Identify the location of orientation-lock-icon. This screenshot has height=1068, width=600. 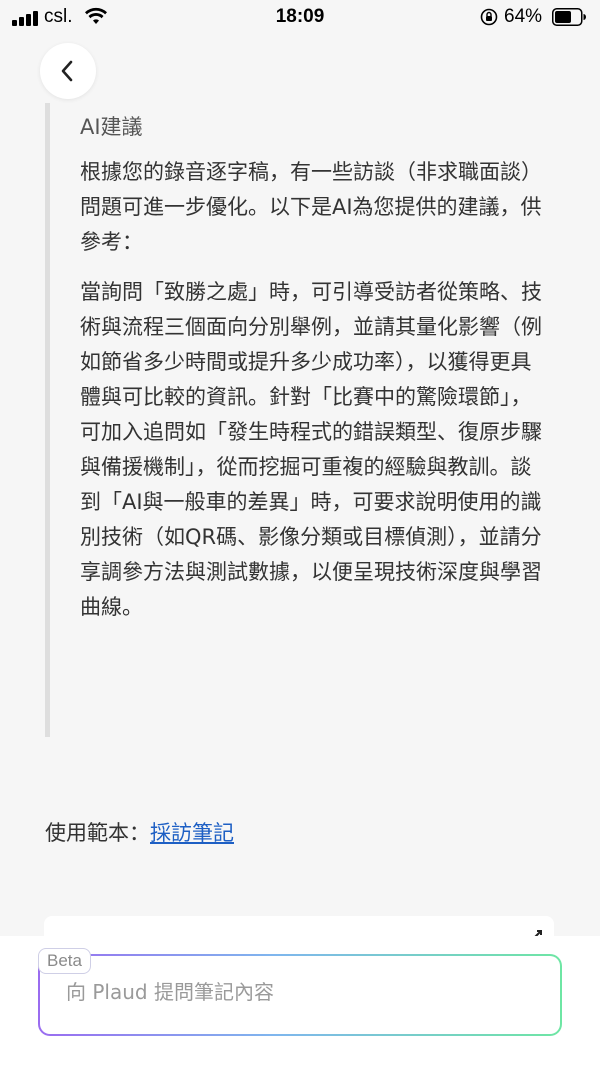
(489, 17).